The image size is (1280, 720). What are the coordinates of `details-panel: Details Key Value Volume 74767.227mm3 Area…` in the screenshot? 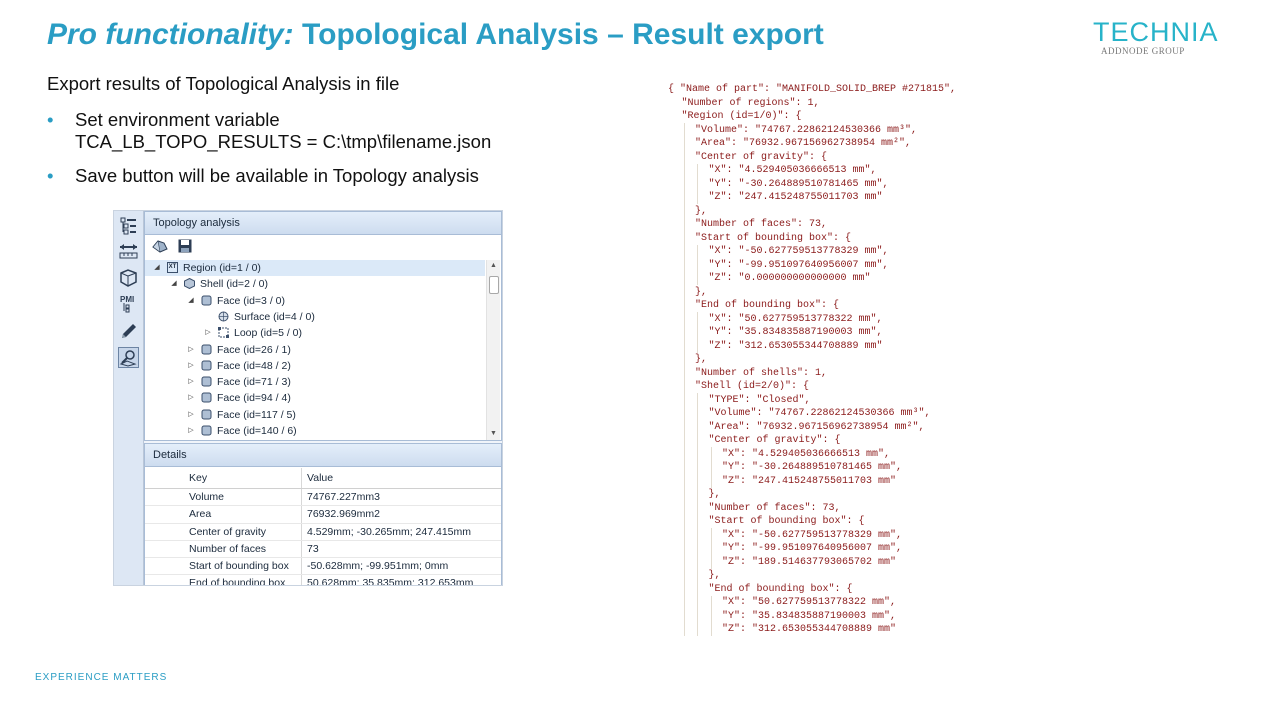 It's located at (323, 514).